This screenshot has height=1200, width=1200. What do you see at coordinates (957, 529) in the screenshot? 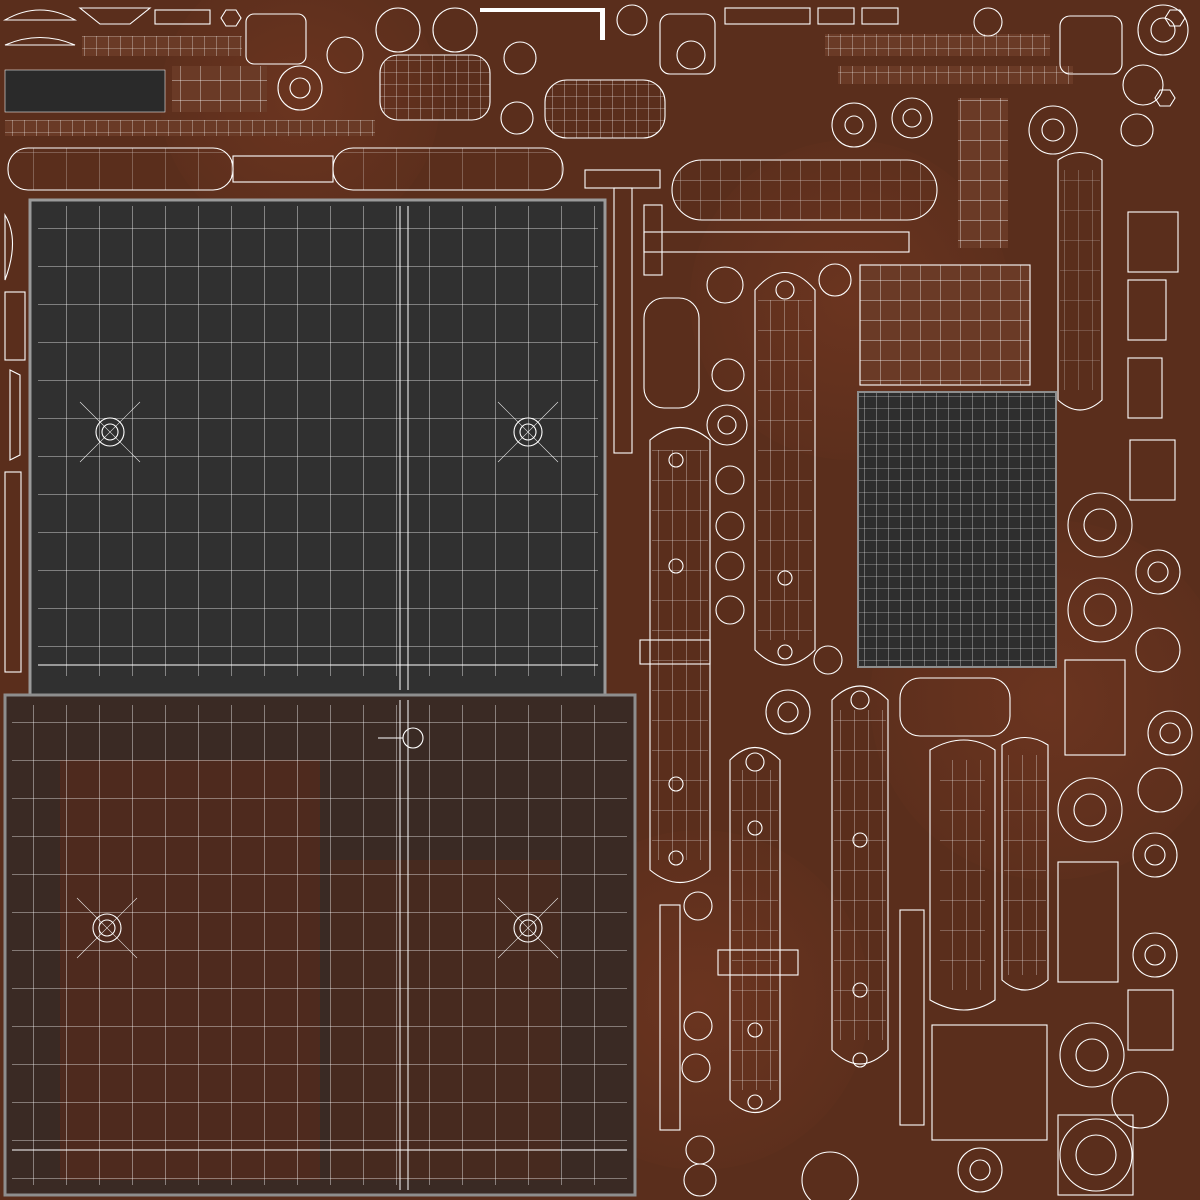
I see `metal-panel-right` at bounding box center [957, 529].